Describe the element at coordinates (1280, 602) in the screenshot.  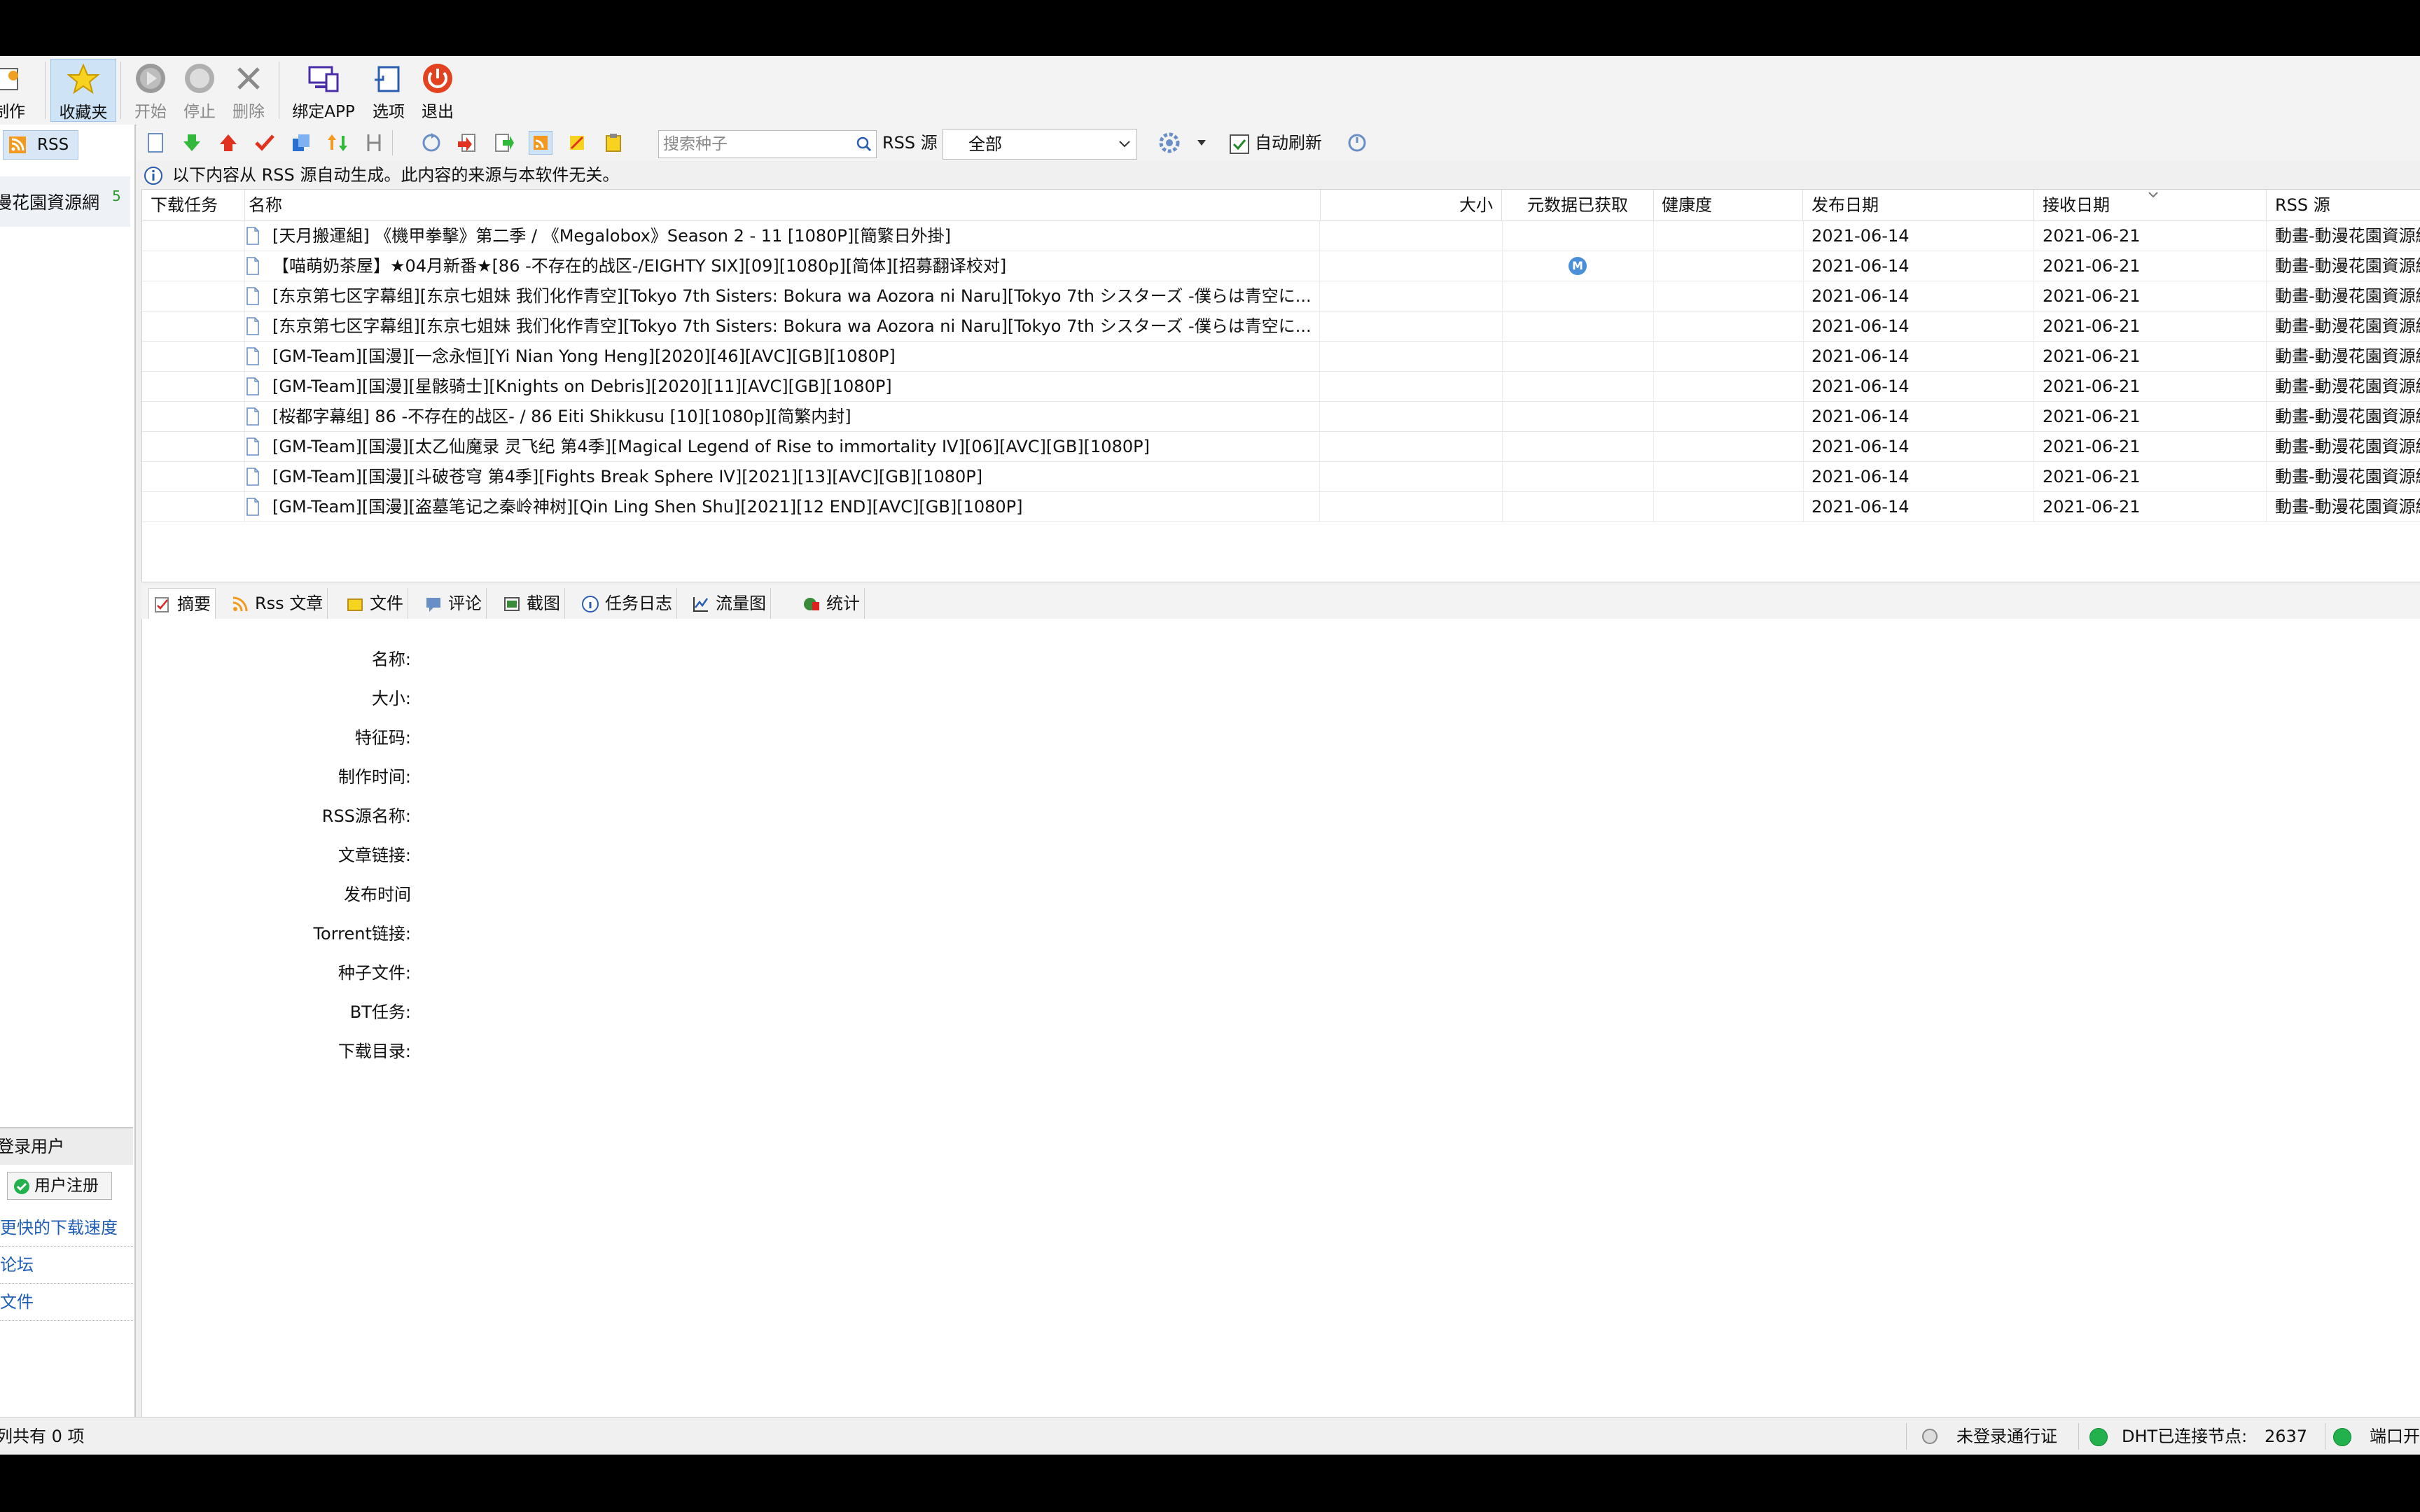
I see `detail-tabs: 摘要 Rss 文章 文件 评论 截图 任务日志 流量图 统计` at that location.